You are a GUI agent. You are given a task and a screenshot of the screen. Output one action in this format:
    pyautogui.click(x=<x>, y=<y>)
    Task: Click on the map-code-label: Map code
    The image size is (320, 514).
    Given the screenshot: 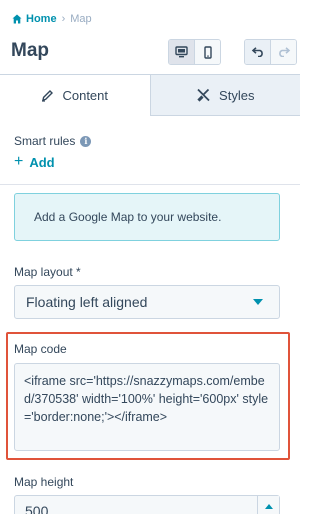 What is the action you would take?
    pyautogui.click(x=40, y=349)
    